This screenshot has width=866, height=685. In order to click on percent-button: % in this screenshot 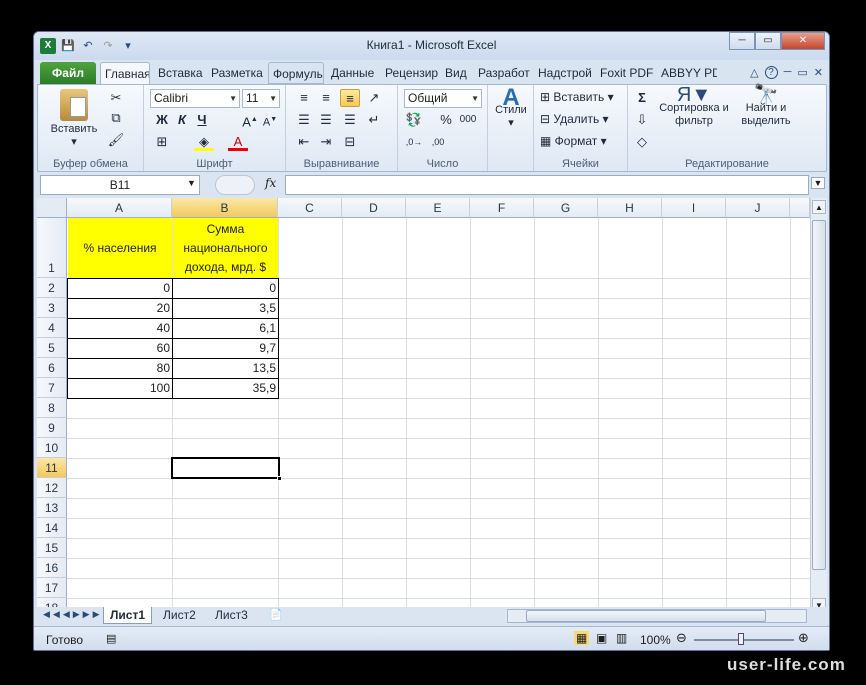, I will do `click(446, 120)`.